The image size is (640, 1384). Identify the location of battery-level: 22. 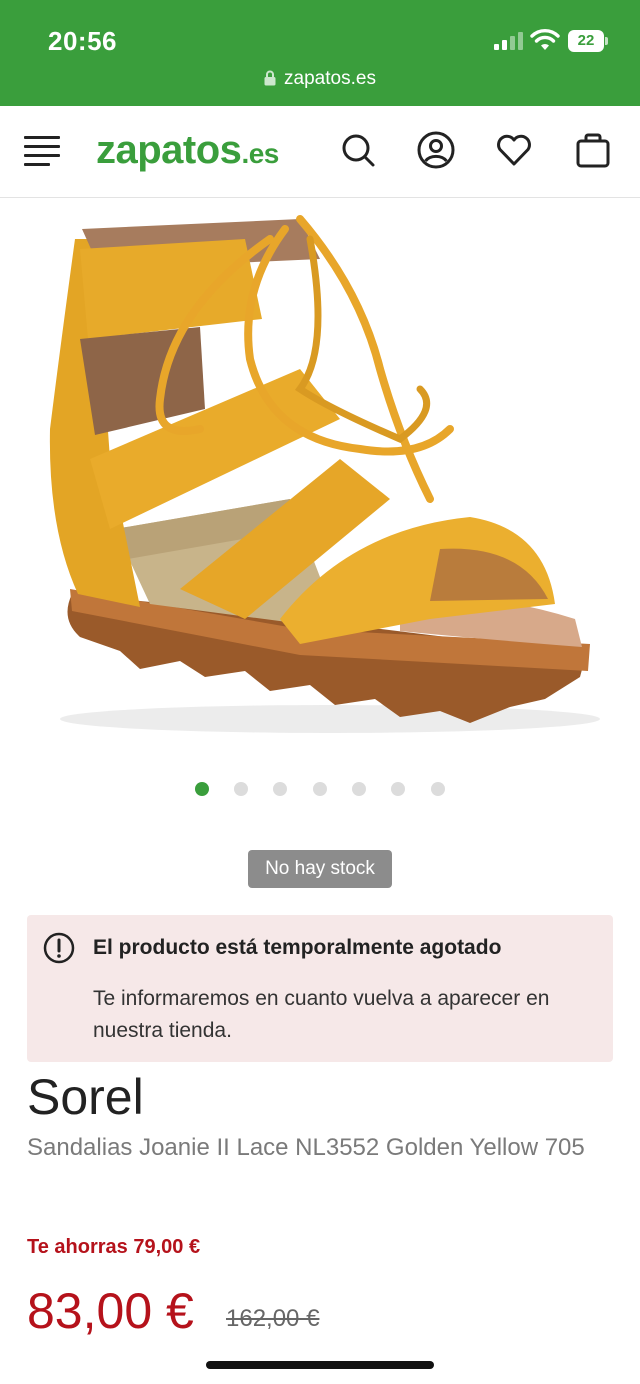
(586, 41).